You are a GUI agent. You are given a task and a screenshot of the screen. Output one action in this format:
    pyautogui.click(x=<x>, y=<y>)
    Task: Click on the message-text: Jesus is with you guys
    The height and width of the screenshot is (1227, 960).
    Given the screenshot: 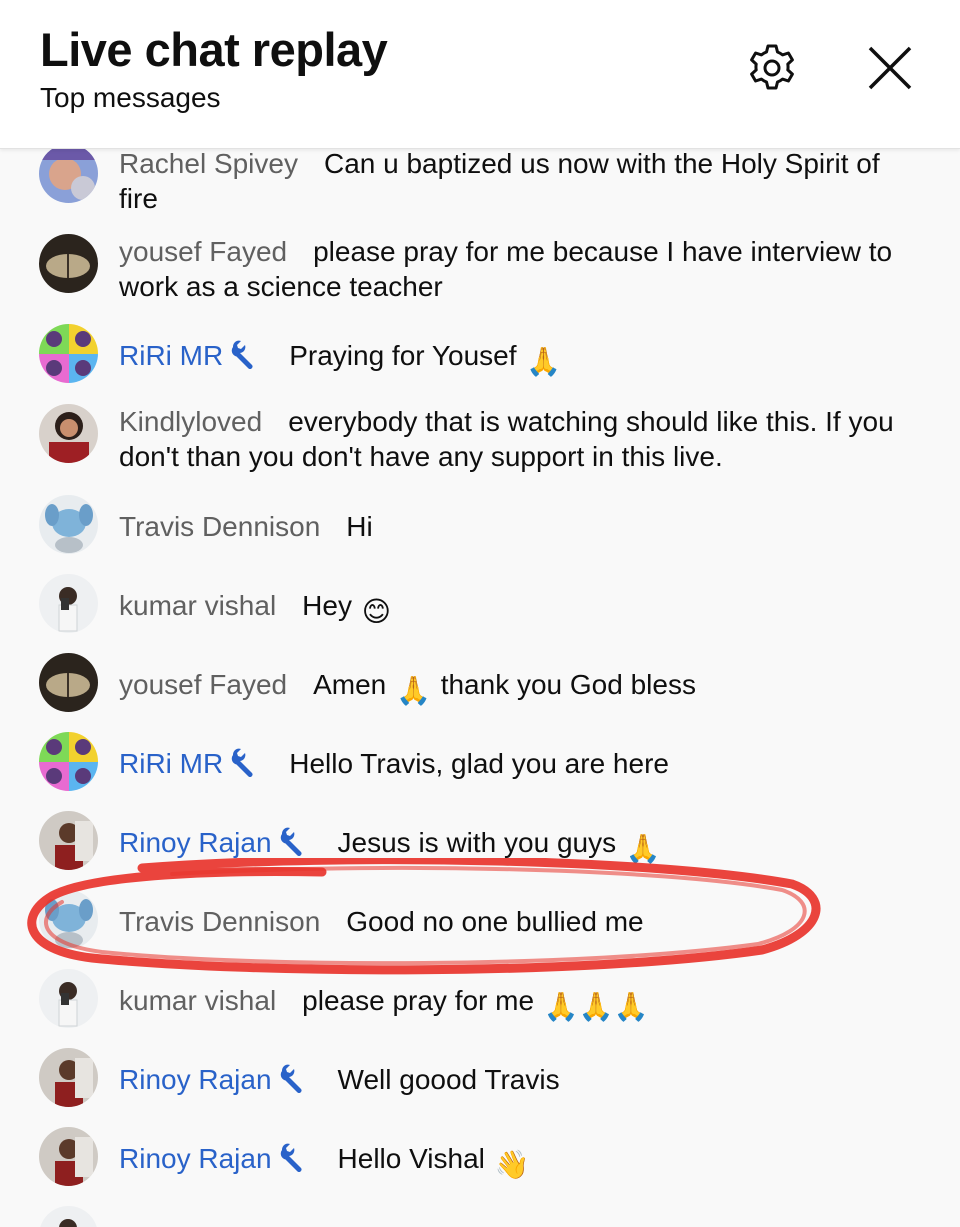 What is the action you would take?
    pyautogui.click(x=477, y=842)
    